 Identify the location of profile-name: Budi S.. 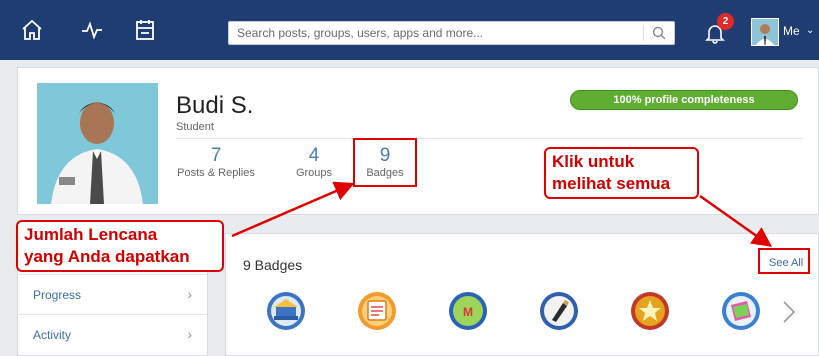
(215, 105).